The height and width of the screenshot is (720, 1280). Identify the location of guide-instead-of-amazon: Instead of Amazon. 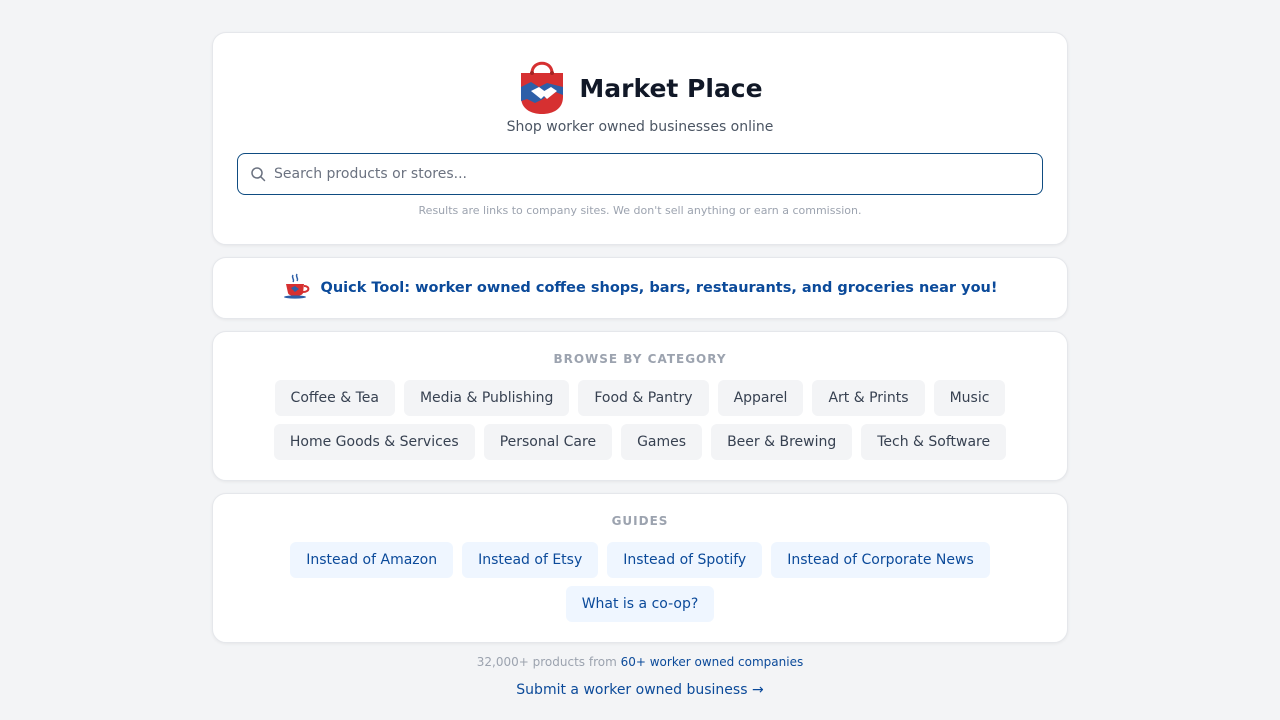
(372, 560).